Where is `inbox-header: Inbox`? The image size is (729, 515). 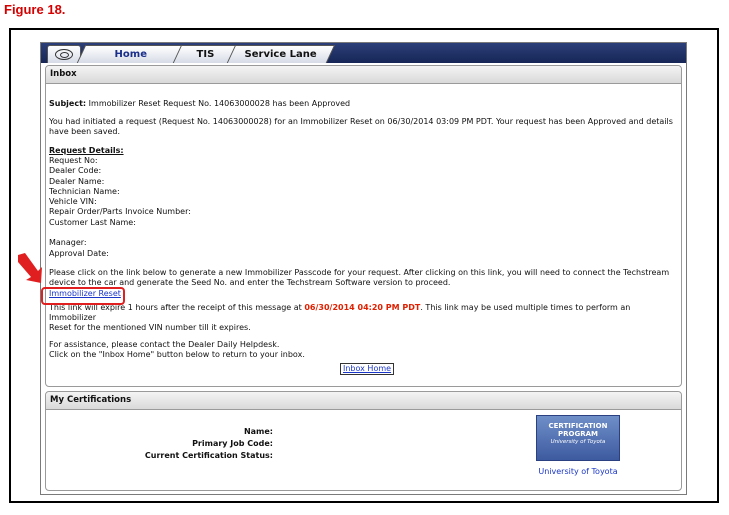
inbox-header: Inbox is located at coordinates (363, 75).